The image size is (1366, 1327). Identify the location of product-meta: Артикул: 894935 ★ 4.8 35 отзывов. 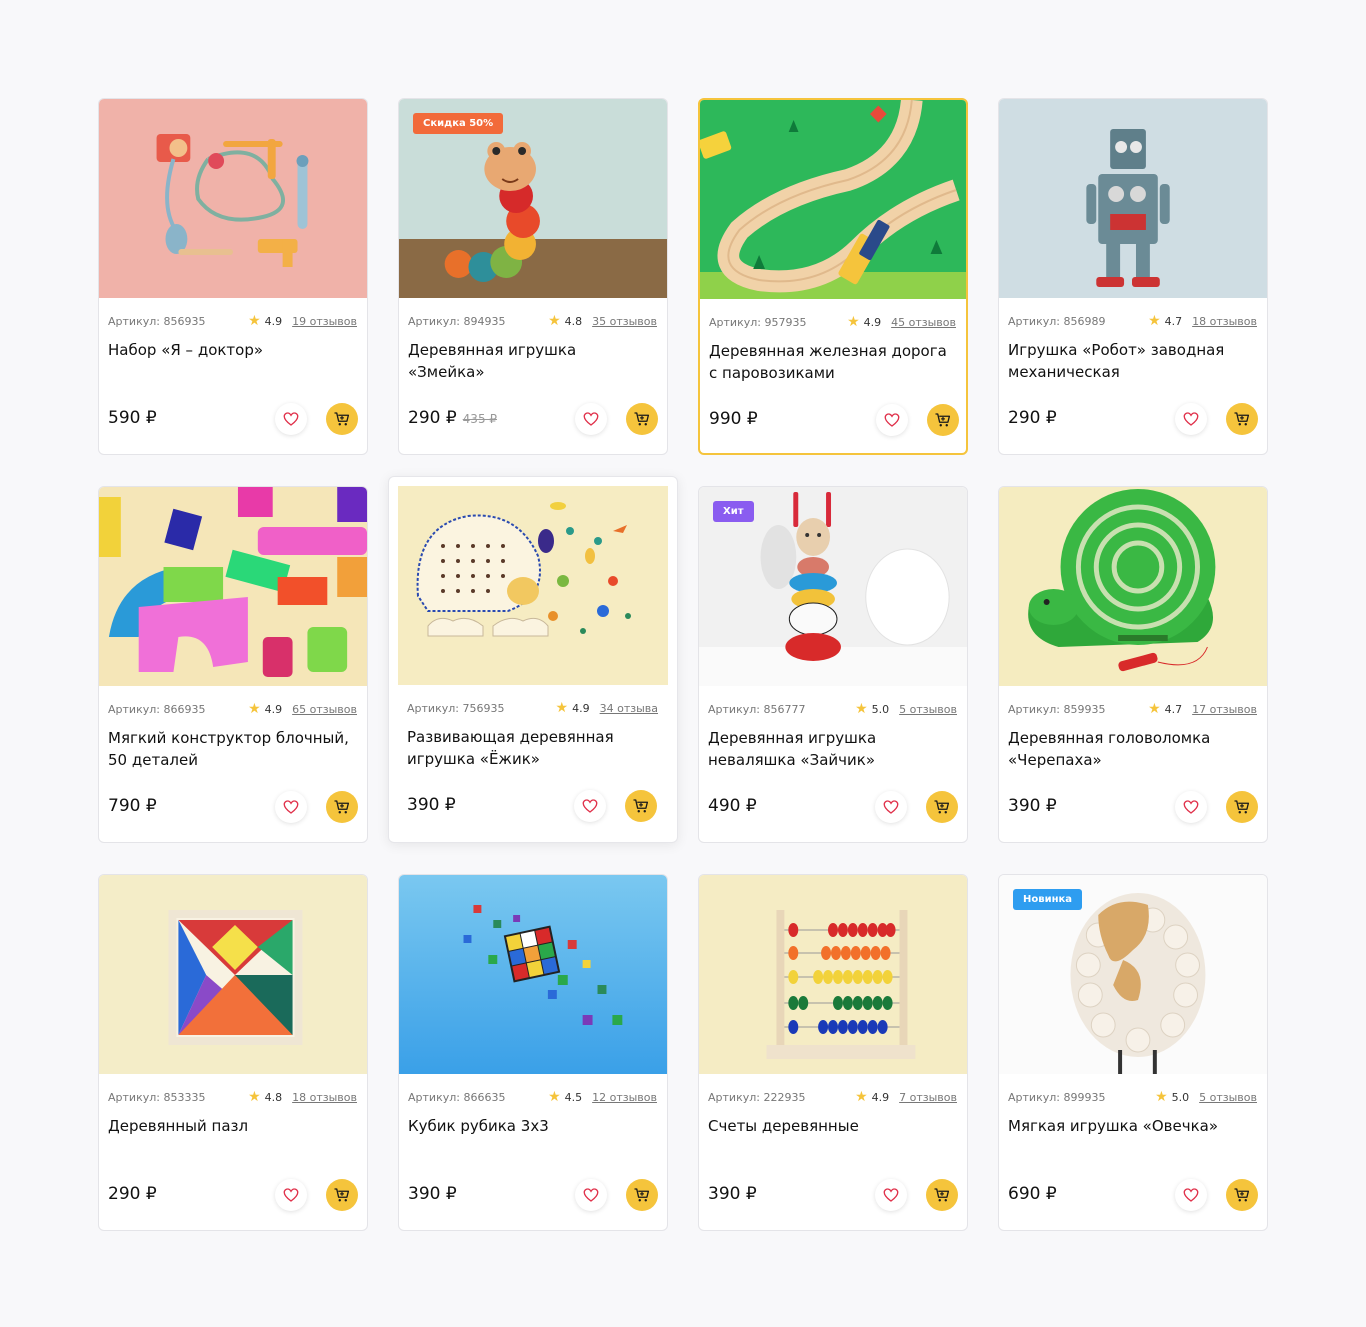
(532, 321).